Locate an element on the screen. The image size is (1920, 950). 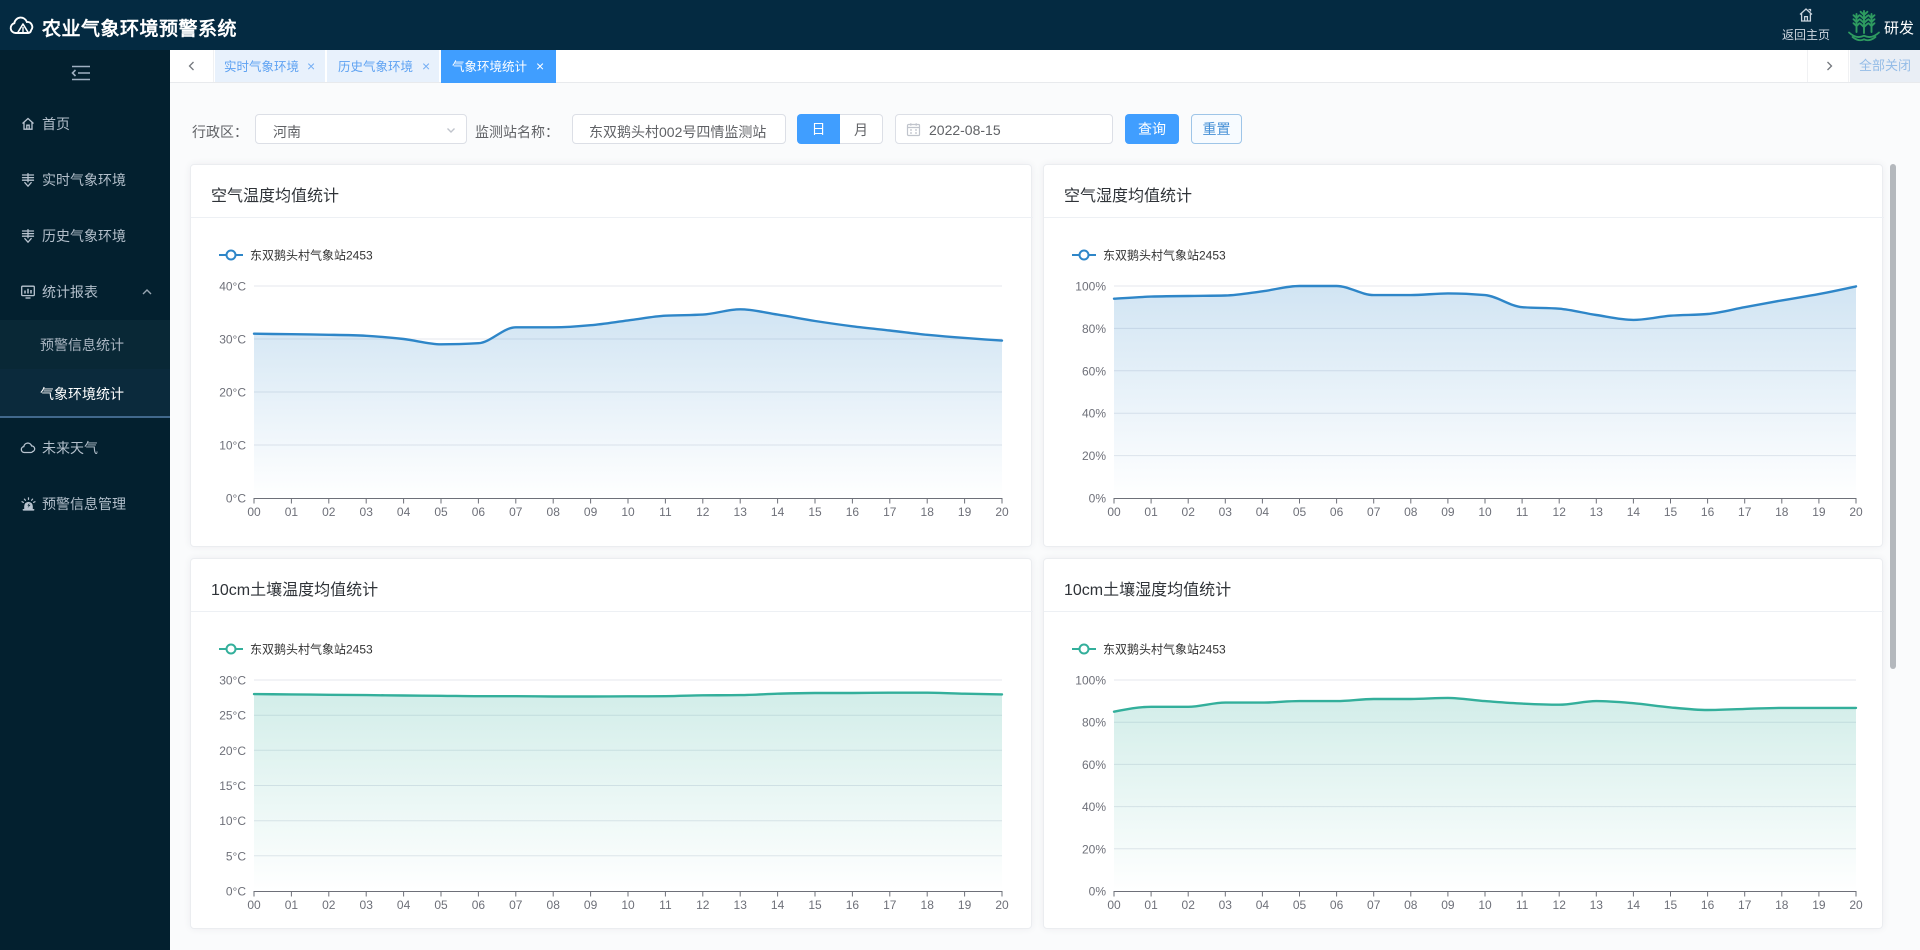
svg-text: 5°C is located at coordinates (236, 856).